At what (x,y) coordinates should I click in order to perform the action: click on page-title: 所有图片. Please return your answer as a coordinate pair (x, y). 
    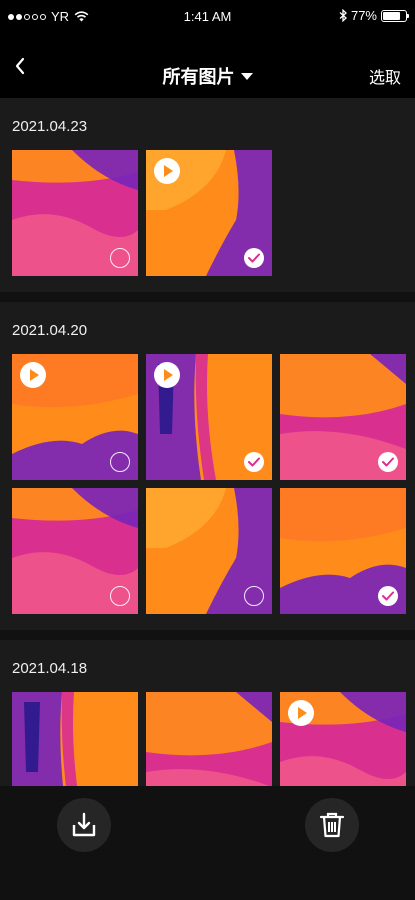
    Looking at the image, I should click on (198, 77).